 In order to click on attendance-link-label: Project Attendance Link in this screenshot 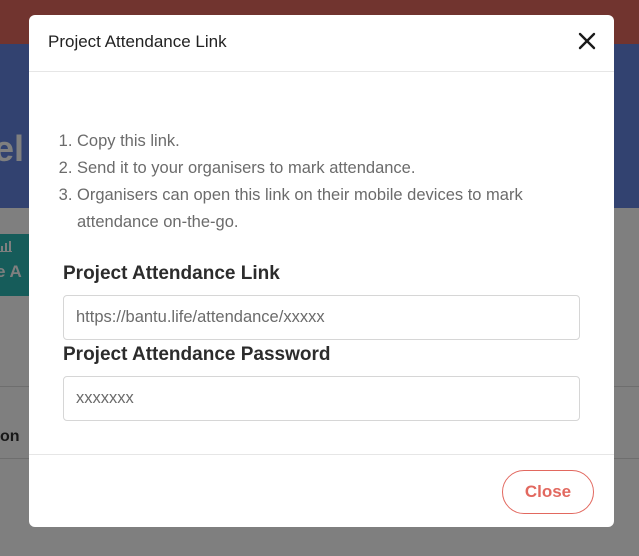, I will do `click(171, 273)`.